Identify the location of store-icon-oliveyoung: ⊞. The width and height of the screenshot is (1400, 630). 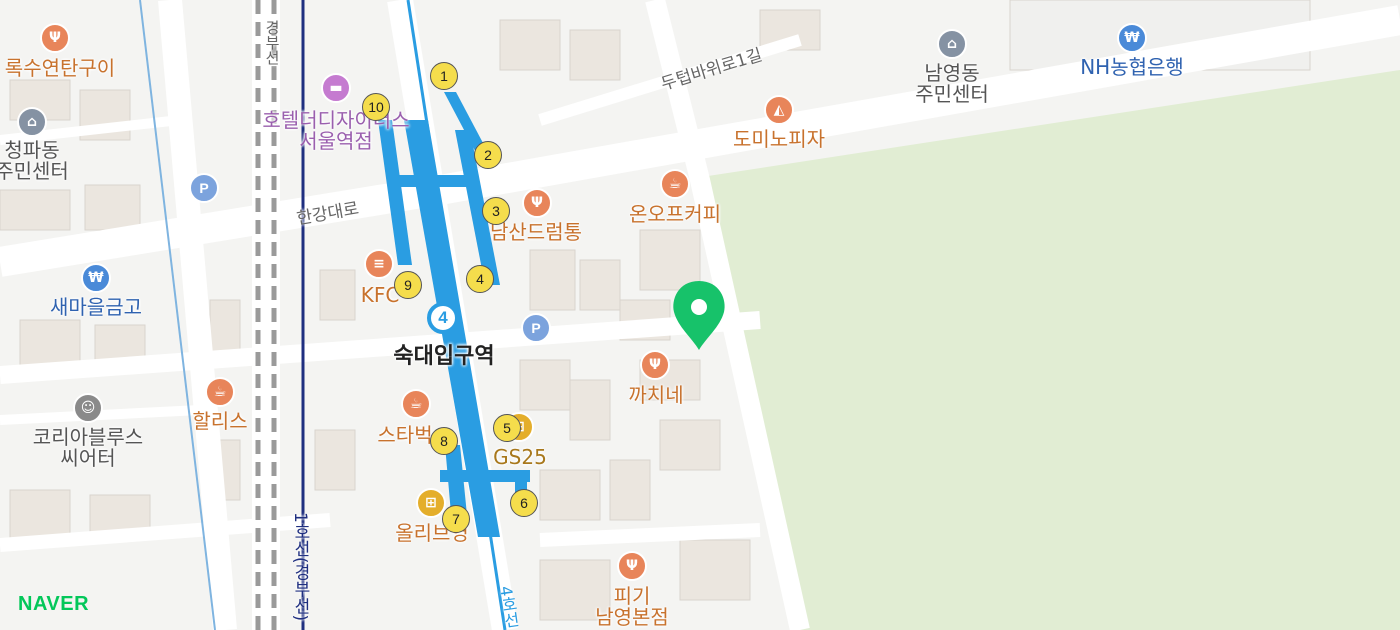
(431, 503).